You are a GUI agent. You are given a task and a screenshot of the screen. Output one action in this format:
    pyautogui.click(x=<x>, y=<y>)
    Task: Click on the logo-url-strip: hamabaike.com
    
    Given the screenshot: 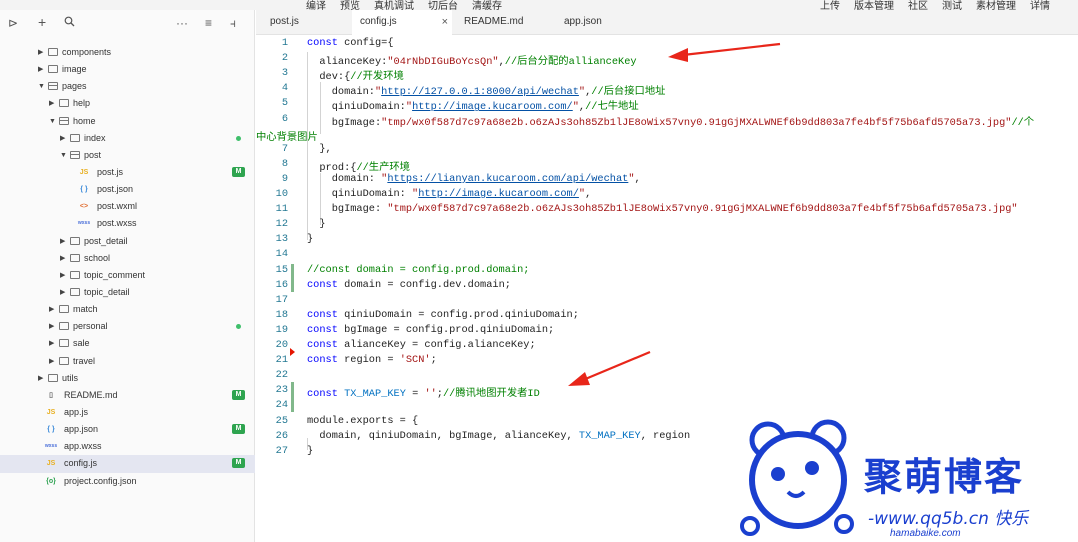 What is the action you would take?
    pyautogui.click(x=925, y=533)
    